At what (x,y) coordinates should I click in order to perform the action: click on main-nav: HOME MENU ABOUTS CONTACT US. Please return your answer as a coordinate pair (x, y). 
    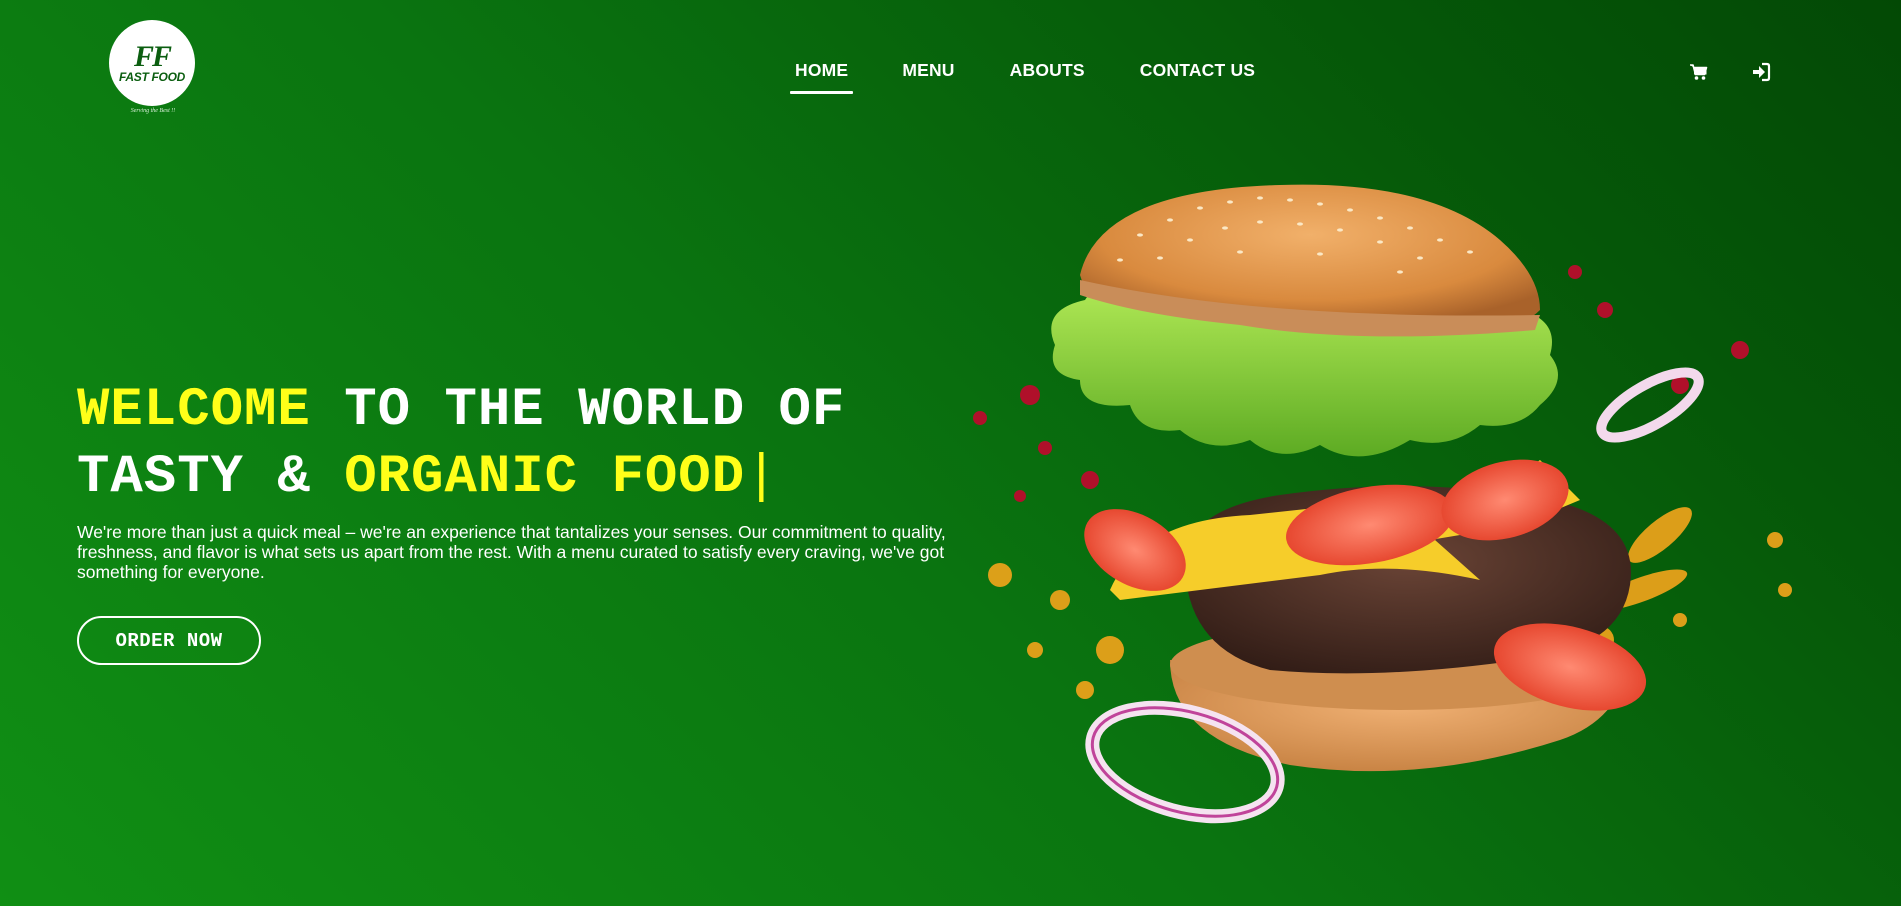
    Looking at the image, I should click on (1022, 77).